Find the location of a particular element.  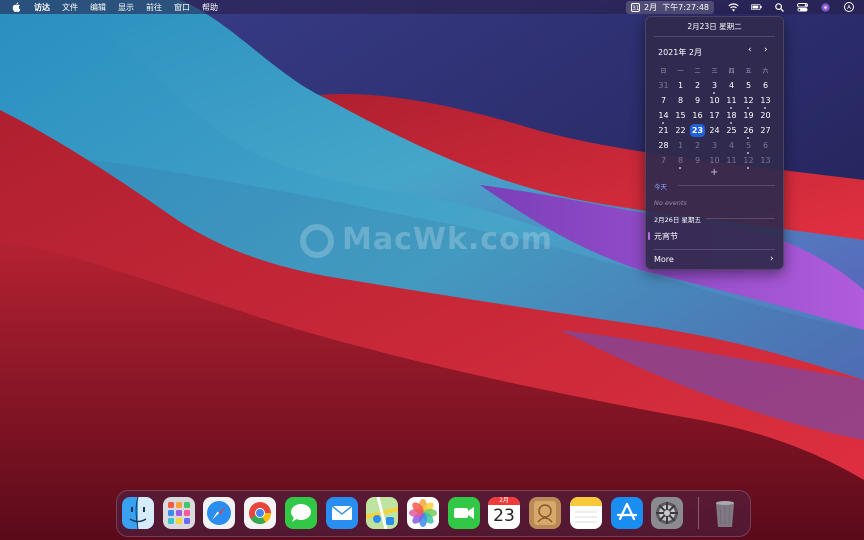

finder-icon is located at coordinates (138, 513).